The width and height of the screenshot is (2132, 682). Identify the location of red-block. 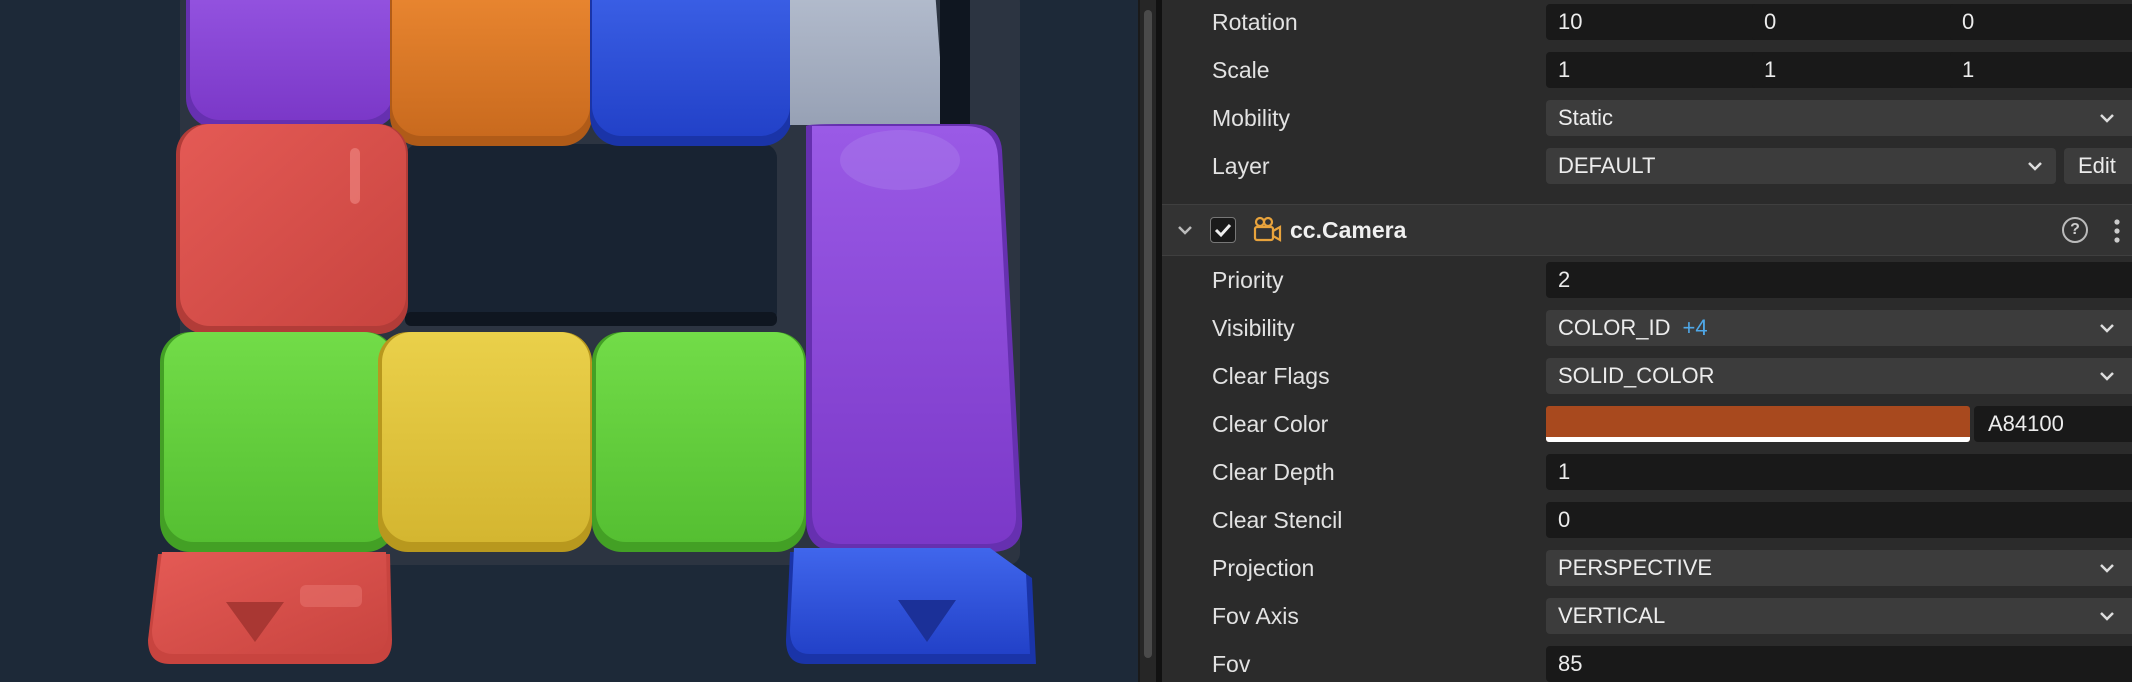
(292, 229).